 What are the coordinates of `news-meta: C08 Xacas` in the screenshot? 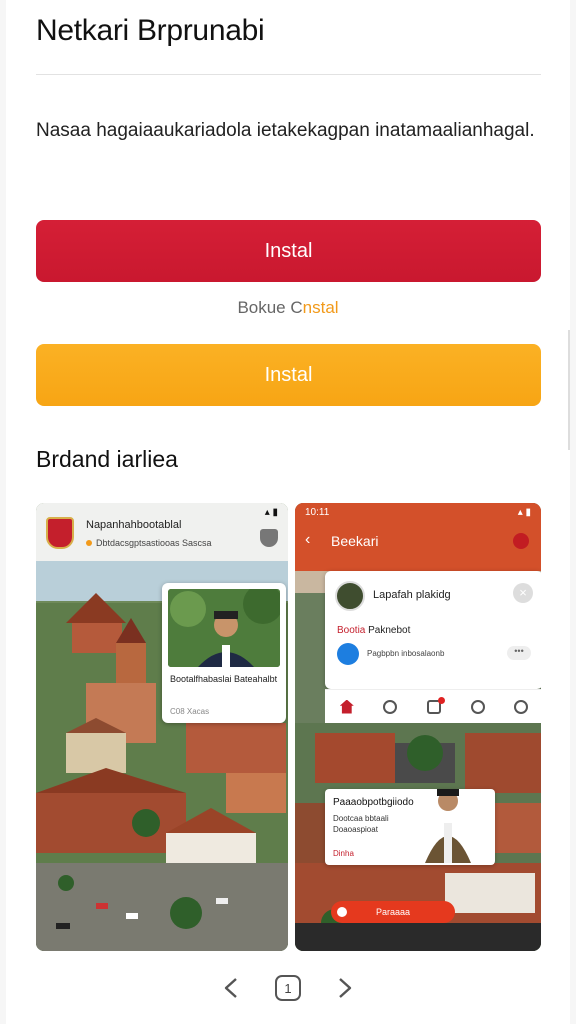 It's located at (190, 711).